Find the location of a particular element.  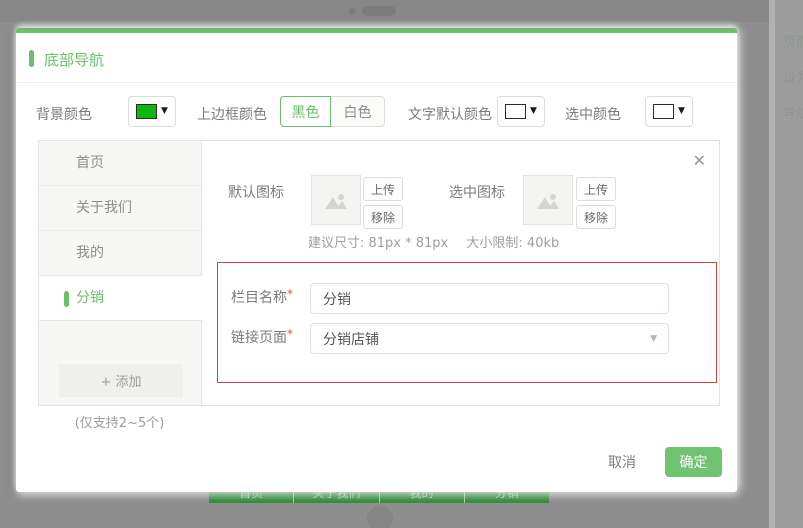

selected-icon-placeholder is located at coordinates (548, 200).